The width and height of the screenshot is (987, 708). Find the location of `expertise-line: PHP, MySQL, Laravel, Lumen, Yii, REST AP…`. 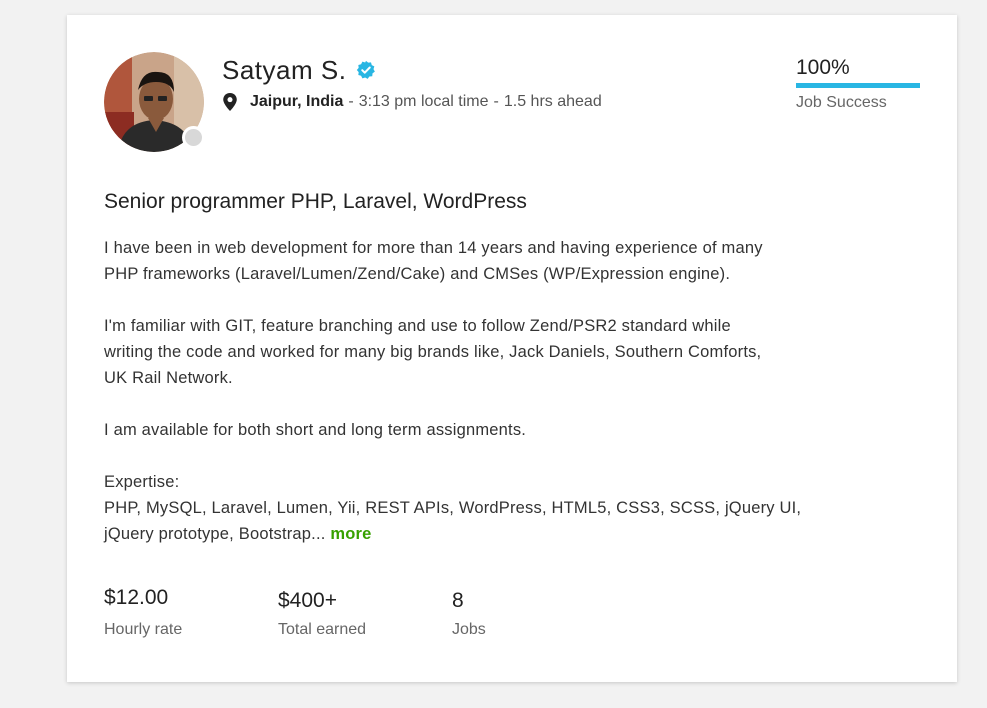

expertise-line: PHP, MySQL, Laravel, Lumen, Yii, REST AP… is located at coordinates (453, 508).